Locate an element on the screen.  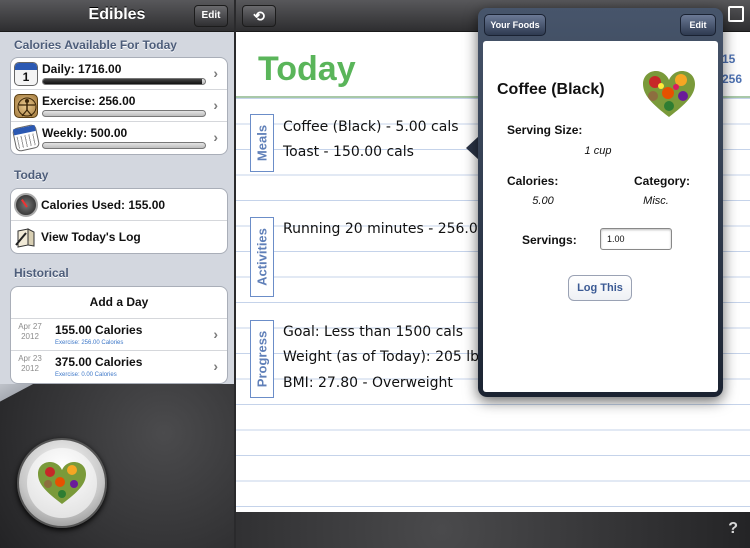
refresh-button: ⟲ is located at coordinates (259, 16).